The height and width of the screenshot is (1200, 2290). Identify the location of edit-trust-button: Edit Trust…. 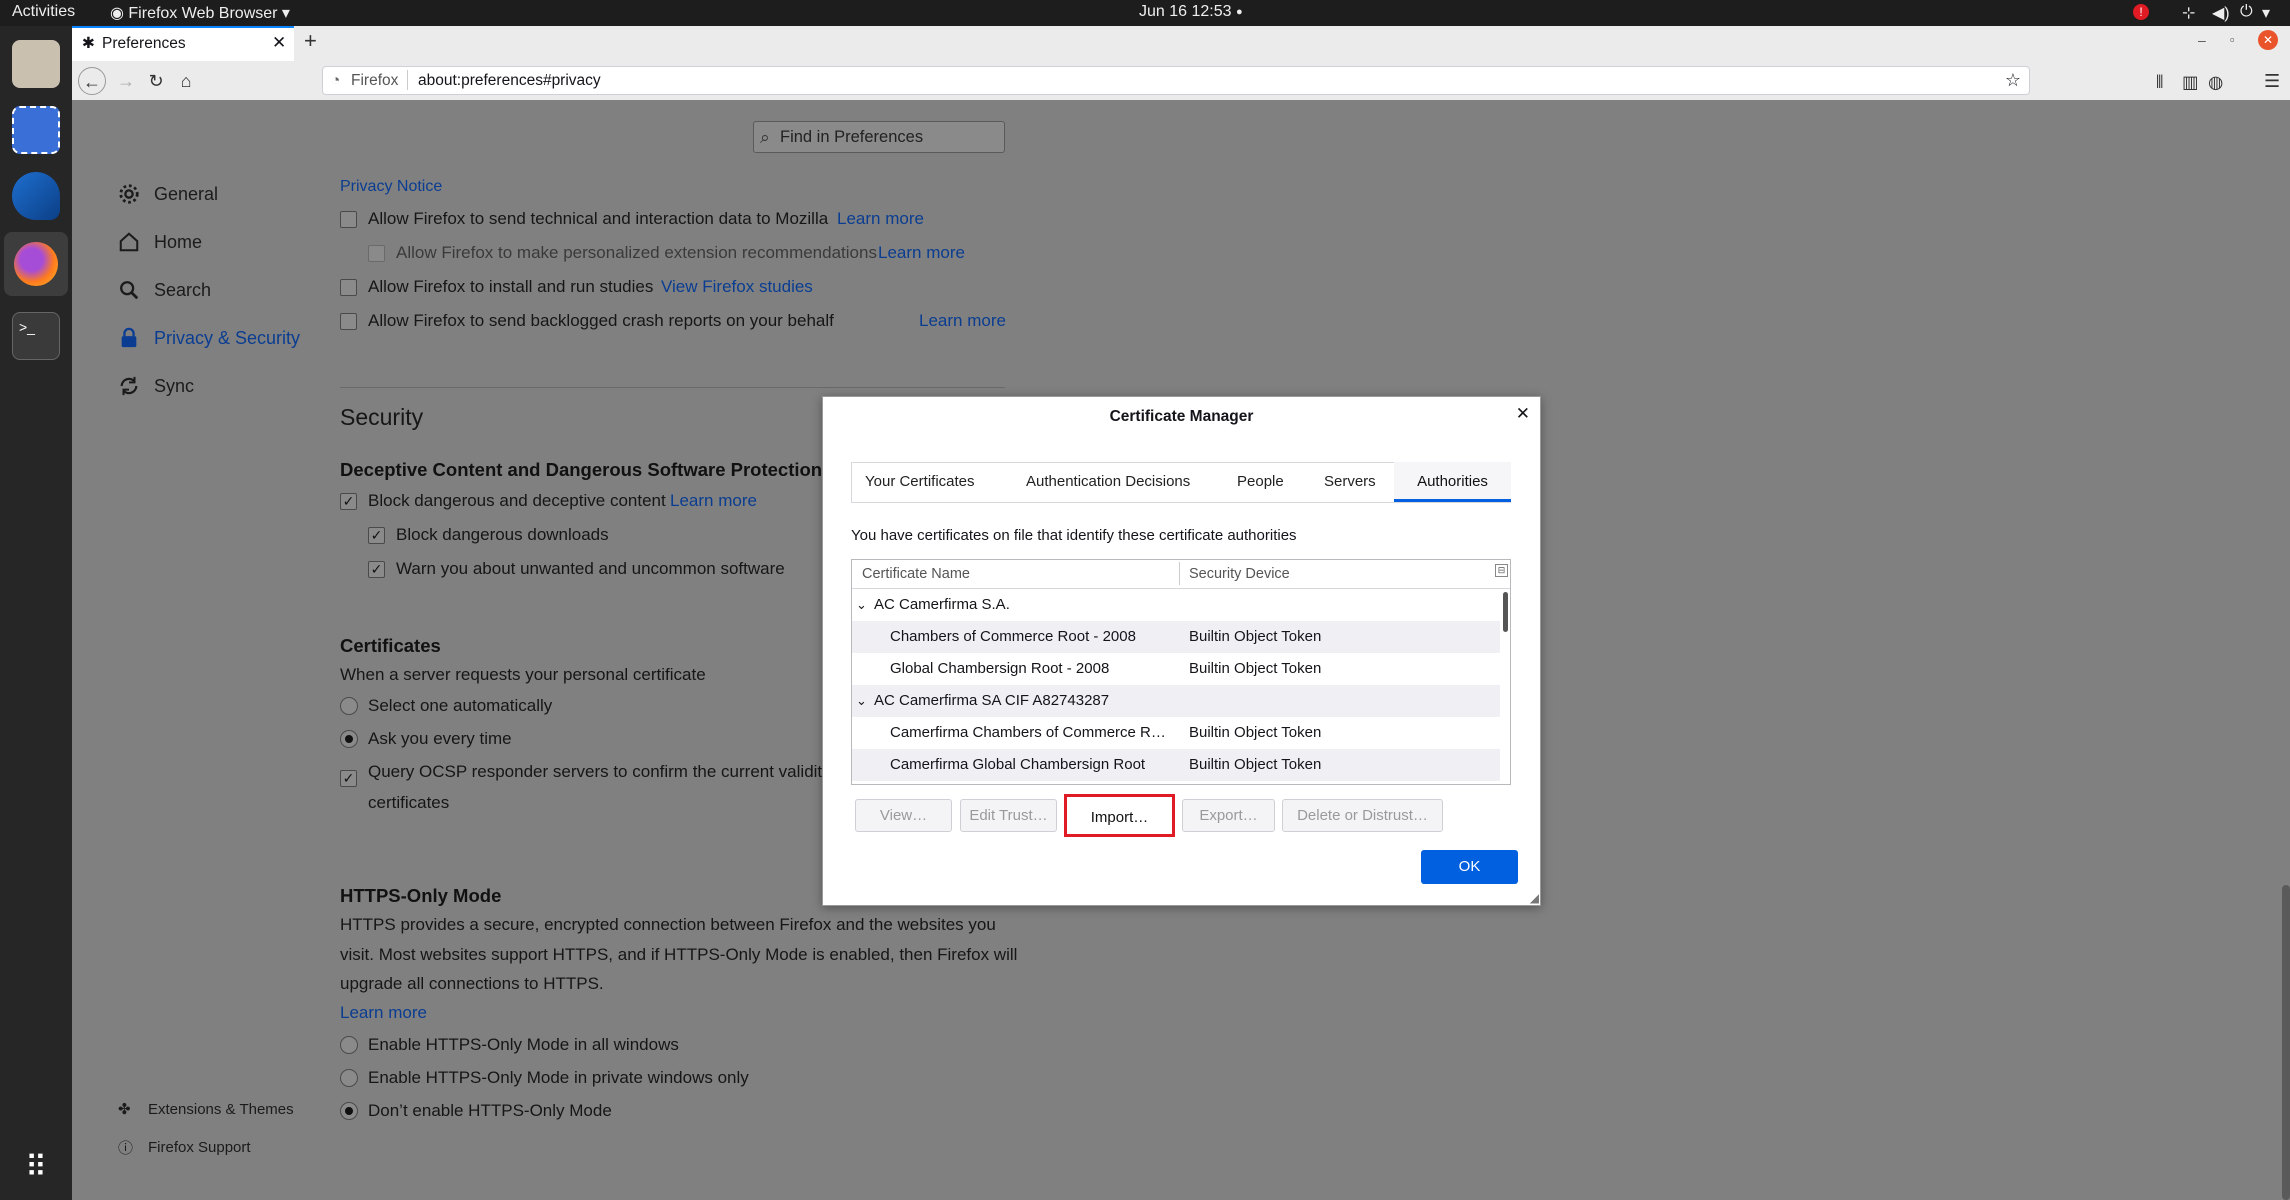
(1008, 815).